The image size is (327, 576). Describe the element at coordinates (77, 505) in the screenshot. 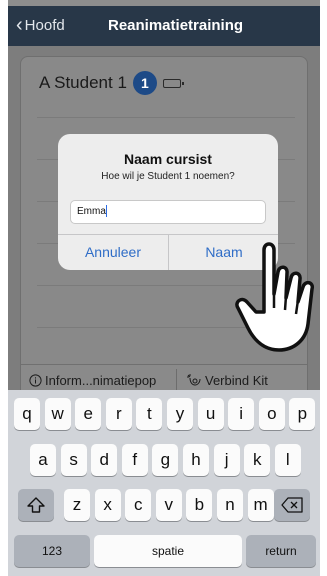

I see `key-z: z` at that location.